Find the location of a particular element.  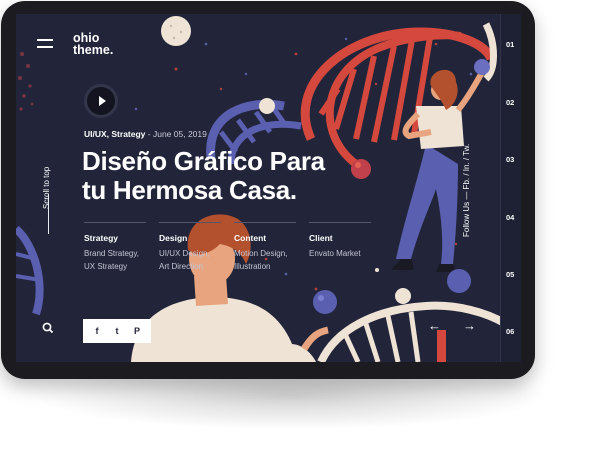

slide-nav-rail: 01 02 03 04 05 06 is located at coordinates (510, 188).